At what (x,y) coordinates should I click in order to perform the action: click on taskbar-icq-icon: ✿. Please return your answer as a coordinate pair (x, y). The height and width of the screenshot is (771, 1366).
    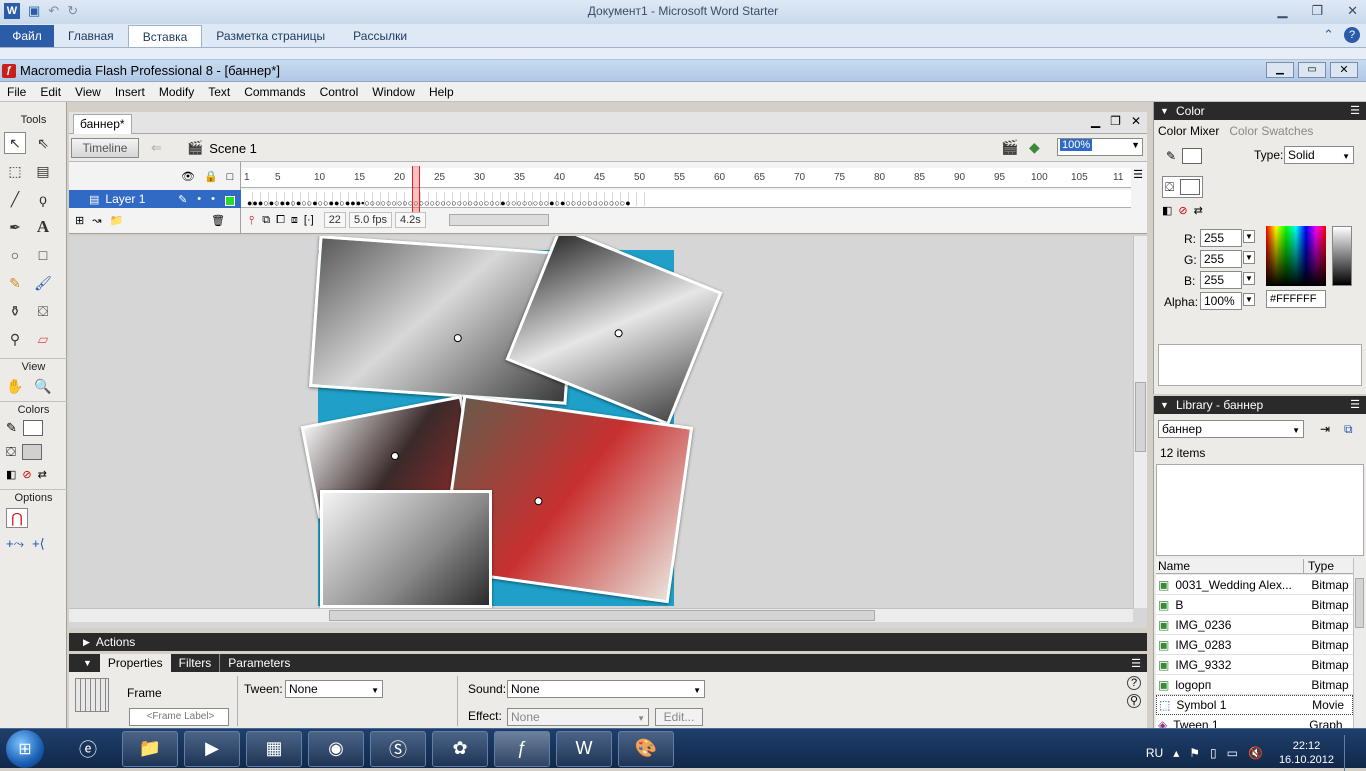
    Looking at the image, I should click on (460, 748).